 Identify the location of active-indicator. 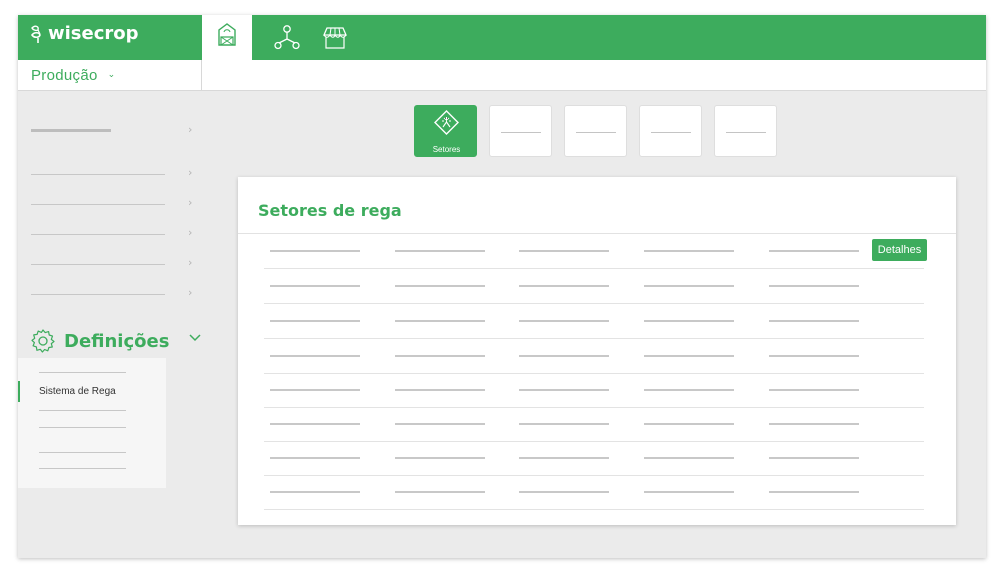
(19, 391).